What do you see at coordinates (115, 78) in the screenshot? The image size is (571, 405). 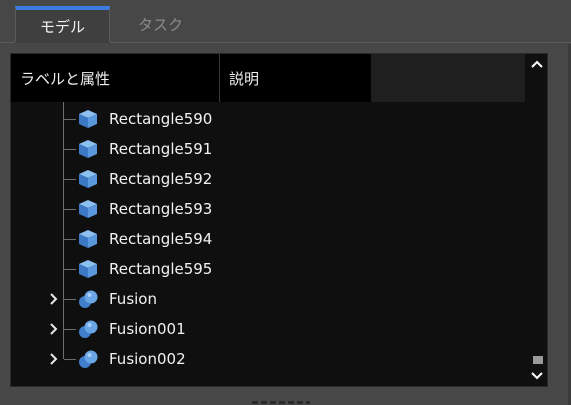 I see `column-header-label: ラベルと属性` at bounding box center [115, 78].